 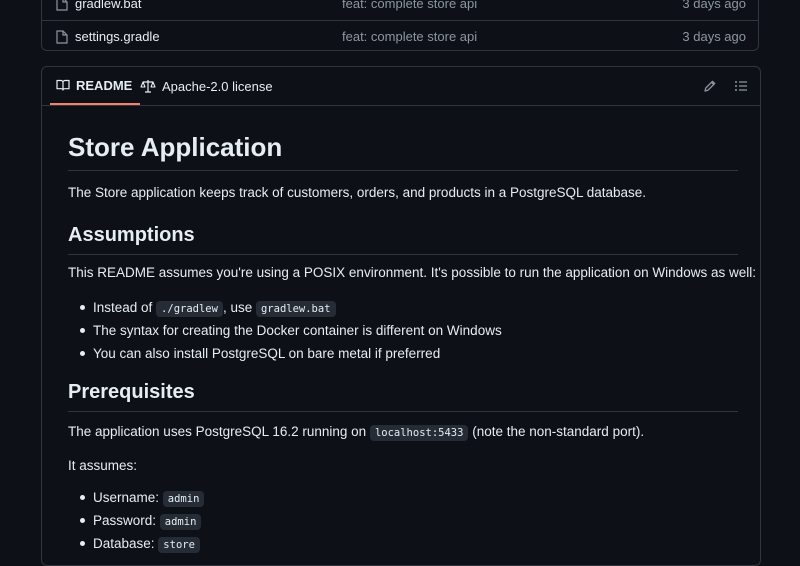 I want to click on list-item: Database: store, so click(x=136, y=543).